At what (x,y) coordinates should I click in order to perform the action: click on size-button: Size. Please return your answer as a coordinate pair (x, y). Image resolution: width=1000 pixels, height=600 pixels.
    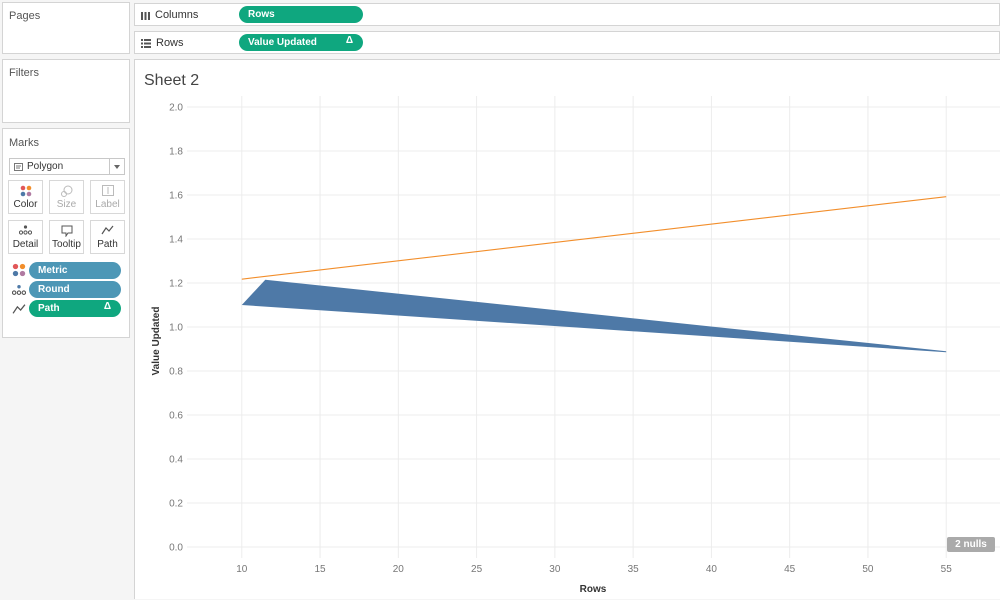
    Looking at the image, I should click on (66, 197).